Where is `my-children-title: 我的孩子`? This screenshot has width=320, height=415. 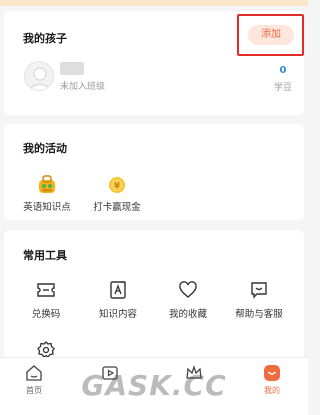
my-children-title: 我的孩子 is located at coordinates (45, 38).